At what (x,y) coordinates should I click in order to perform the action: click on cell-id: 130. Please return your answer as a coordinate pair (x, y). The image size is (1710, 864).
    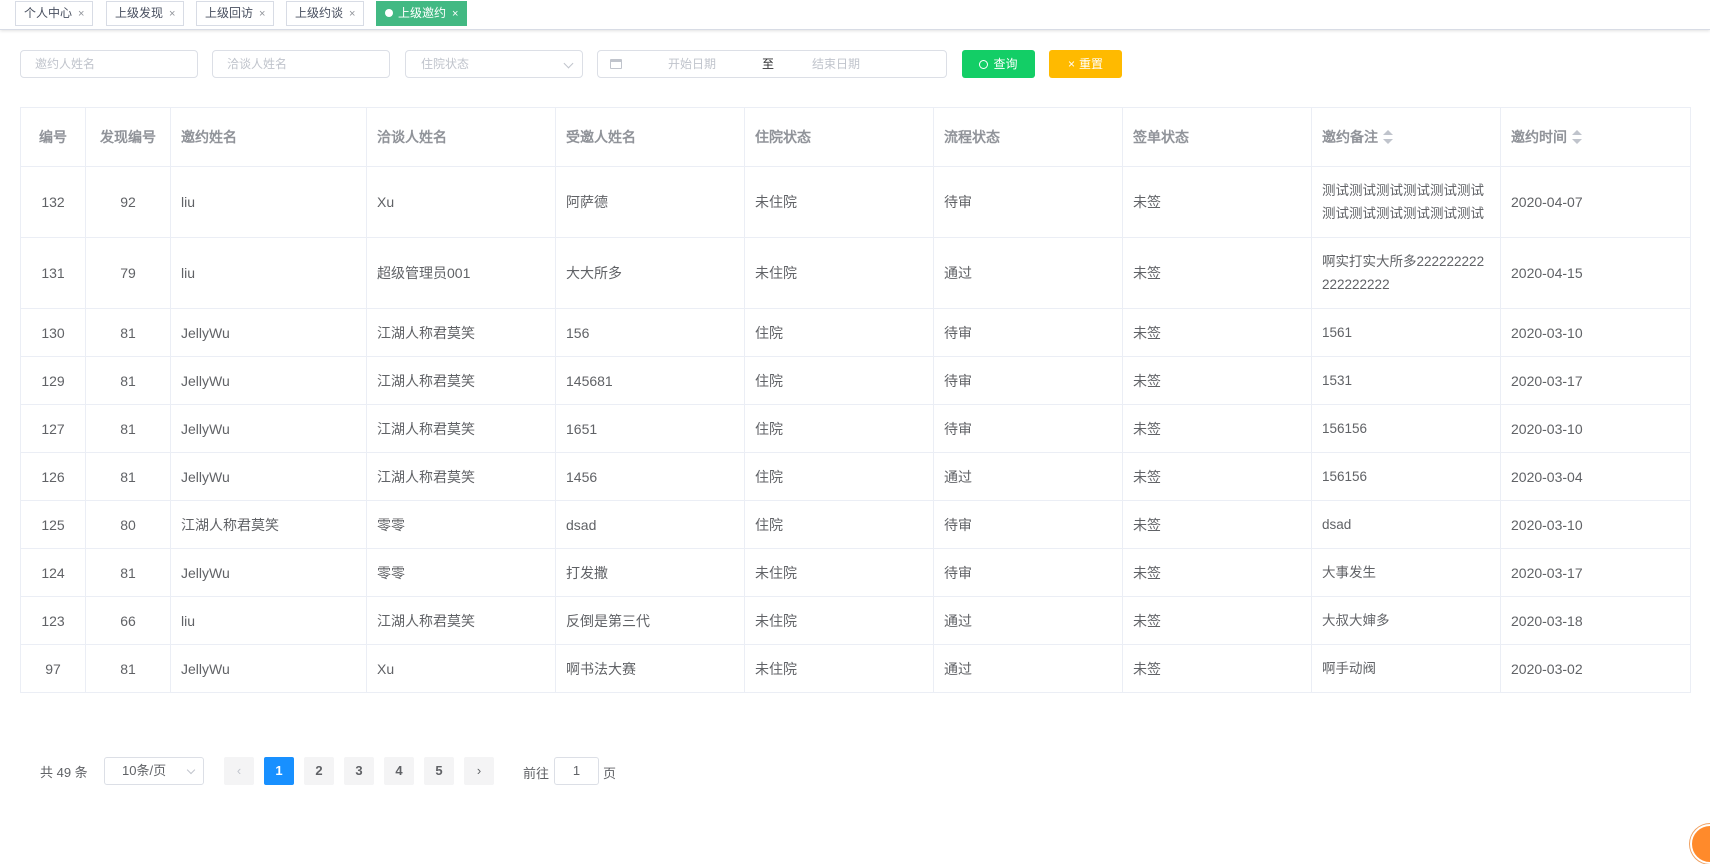
    Looking at the image, I should click on (53, 332).